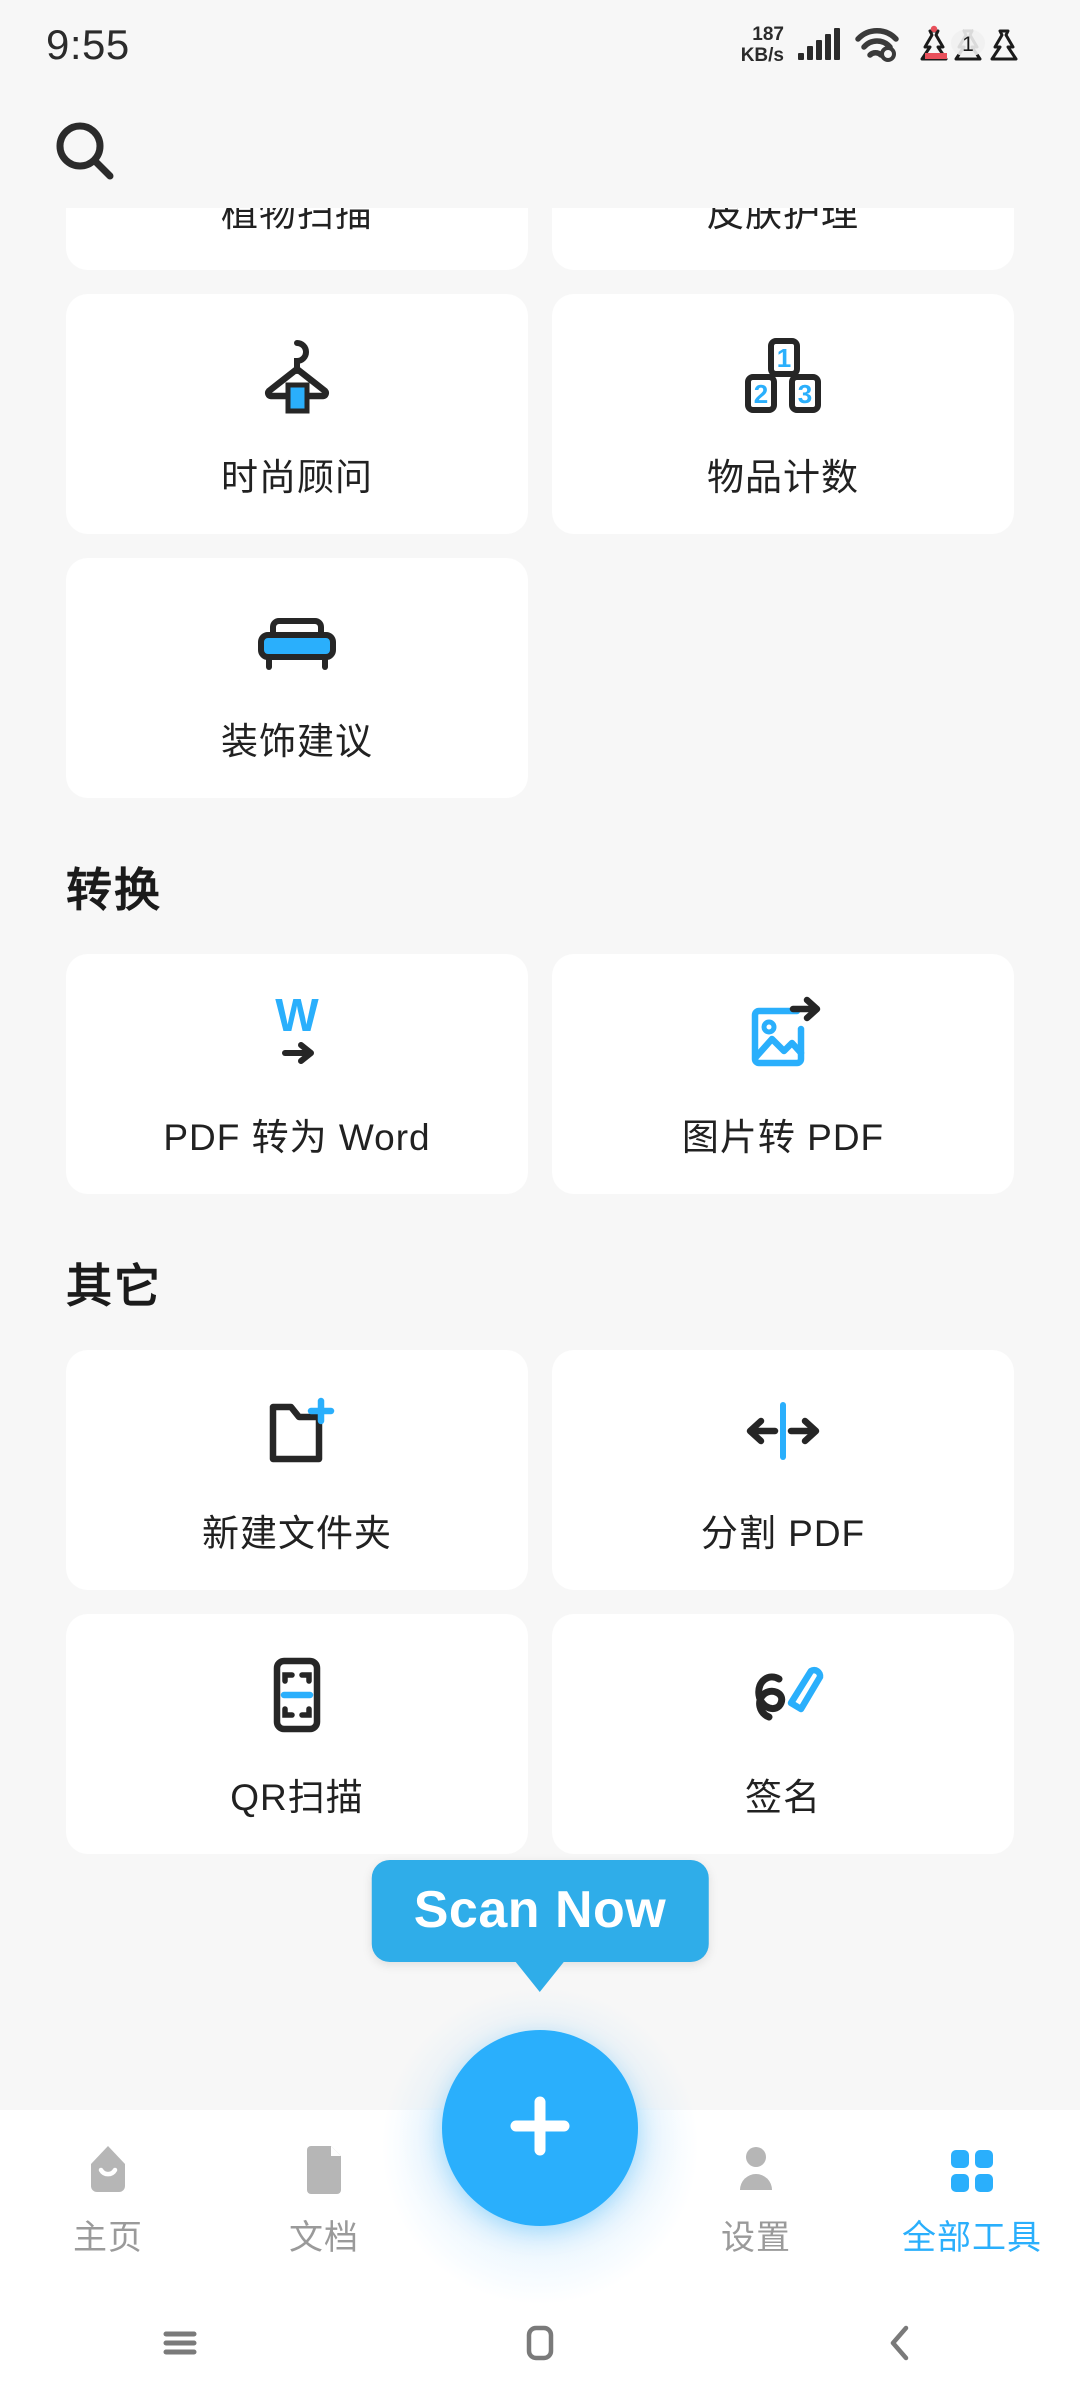 The image size is (1080, 2400). I want to click on network-speed-indicator: 187 KB/s, so click(762, 45).